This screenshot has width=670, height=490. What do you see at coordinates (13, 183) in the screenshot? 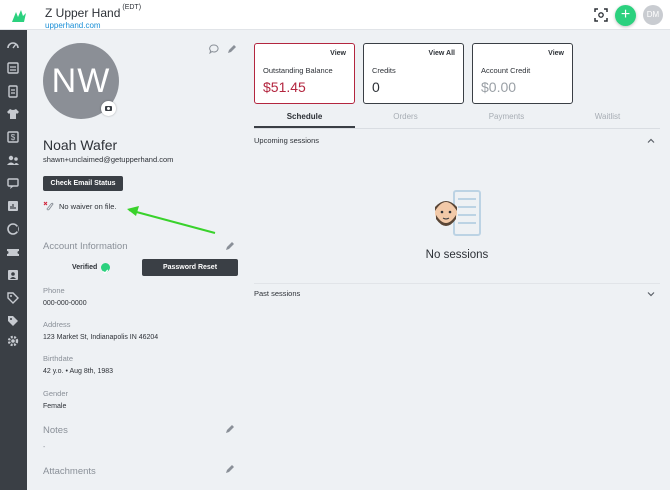
I see `messages-icon` at bounding box center [13, 183].